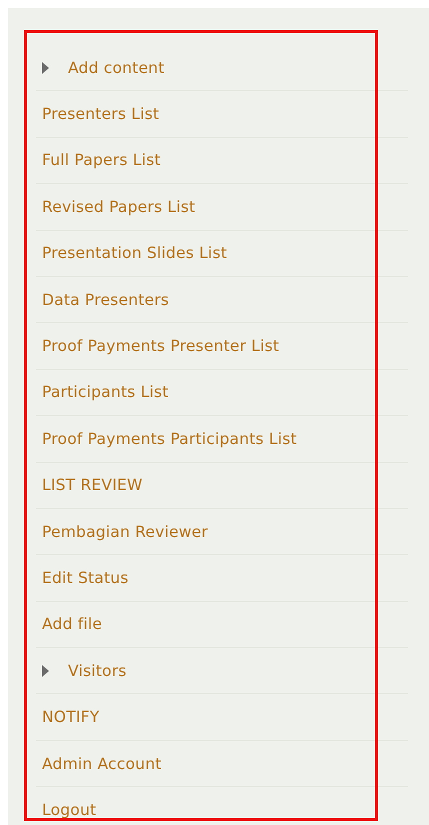  I want to click on menu-link: Edit Status, so click(85, 577).